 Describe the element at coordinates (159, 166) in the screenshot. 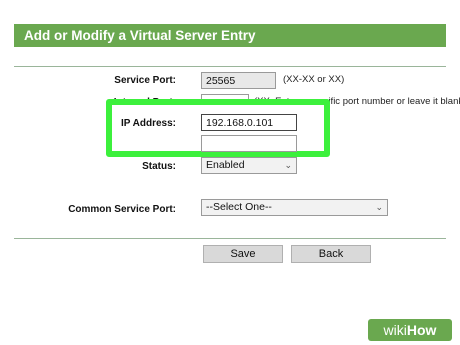

I see `status-label: Status:` at that location.